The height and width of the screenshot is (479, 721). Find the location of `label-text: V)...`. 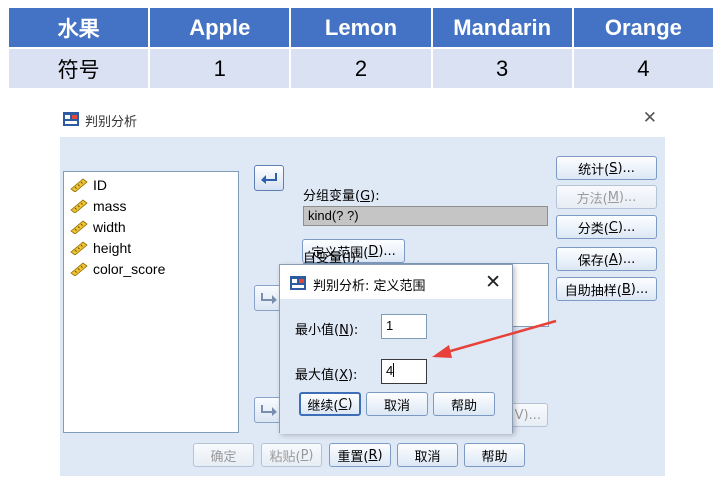

label-text: V)... is located at coordinates (527, 415).